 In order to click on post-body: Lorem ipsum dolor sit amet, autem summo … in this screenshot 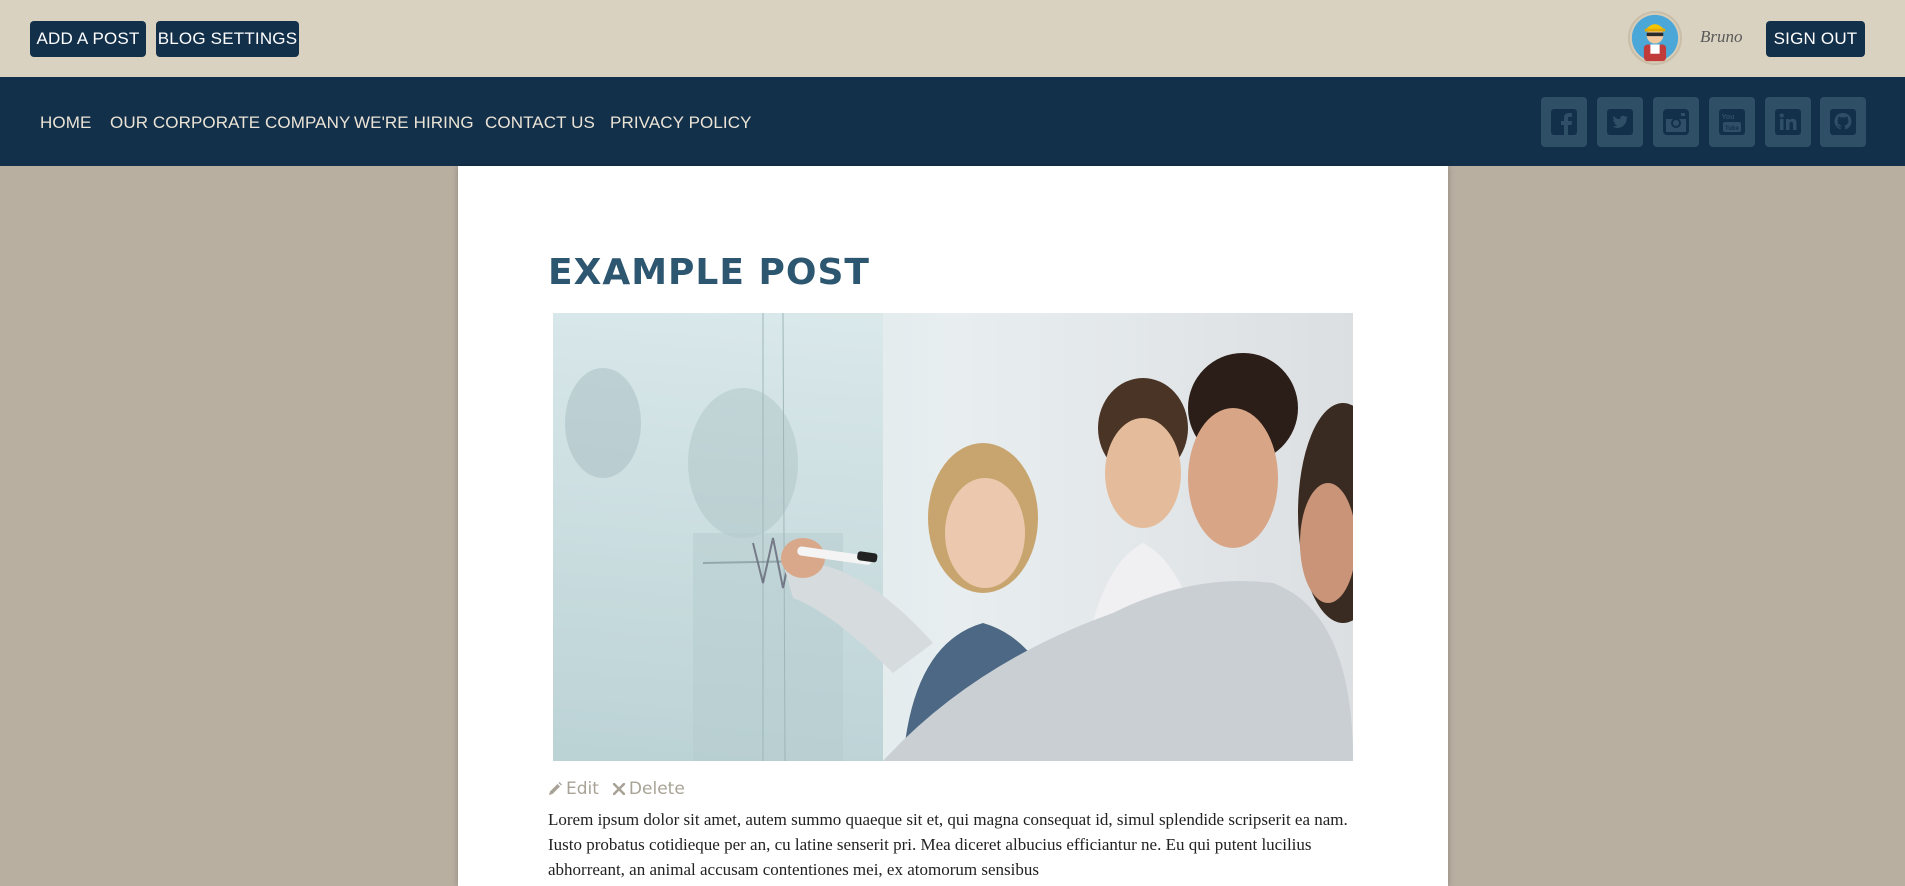, I will do `click(948, 844)`.